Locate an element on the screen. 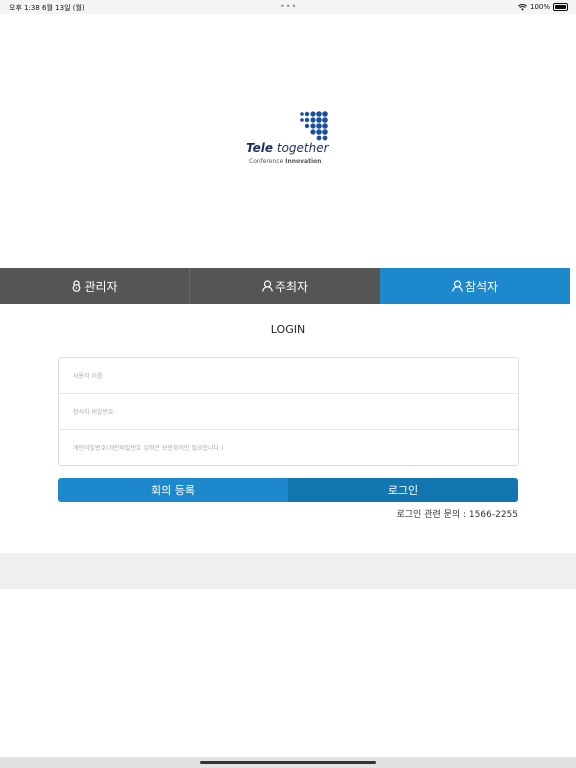 This screenshot has width=576, height=768. tab-host: 주최자 is located at coordinates (285, 286).